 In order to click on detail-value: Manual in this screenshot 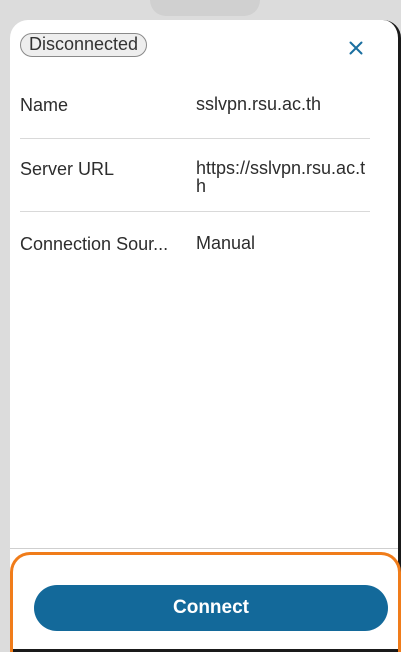, I will do `click(226, 243)`.